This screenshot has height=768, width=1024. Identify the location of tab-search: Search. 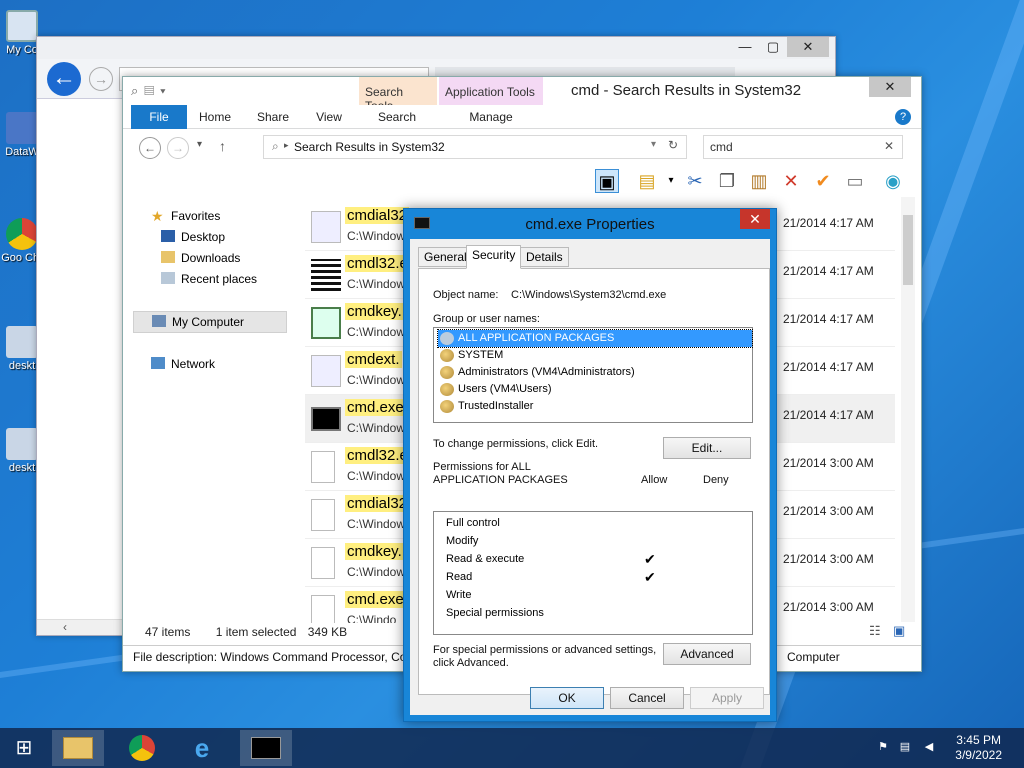
(397, 117).